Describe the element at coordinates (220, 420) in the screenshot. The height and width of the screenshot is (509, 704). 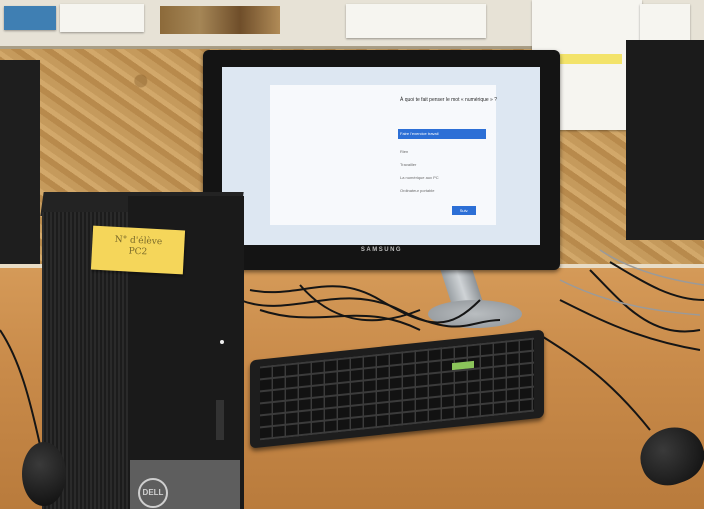
I see `usb-ports` at that location.